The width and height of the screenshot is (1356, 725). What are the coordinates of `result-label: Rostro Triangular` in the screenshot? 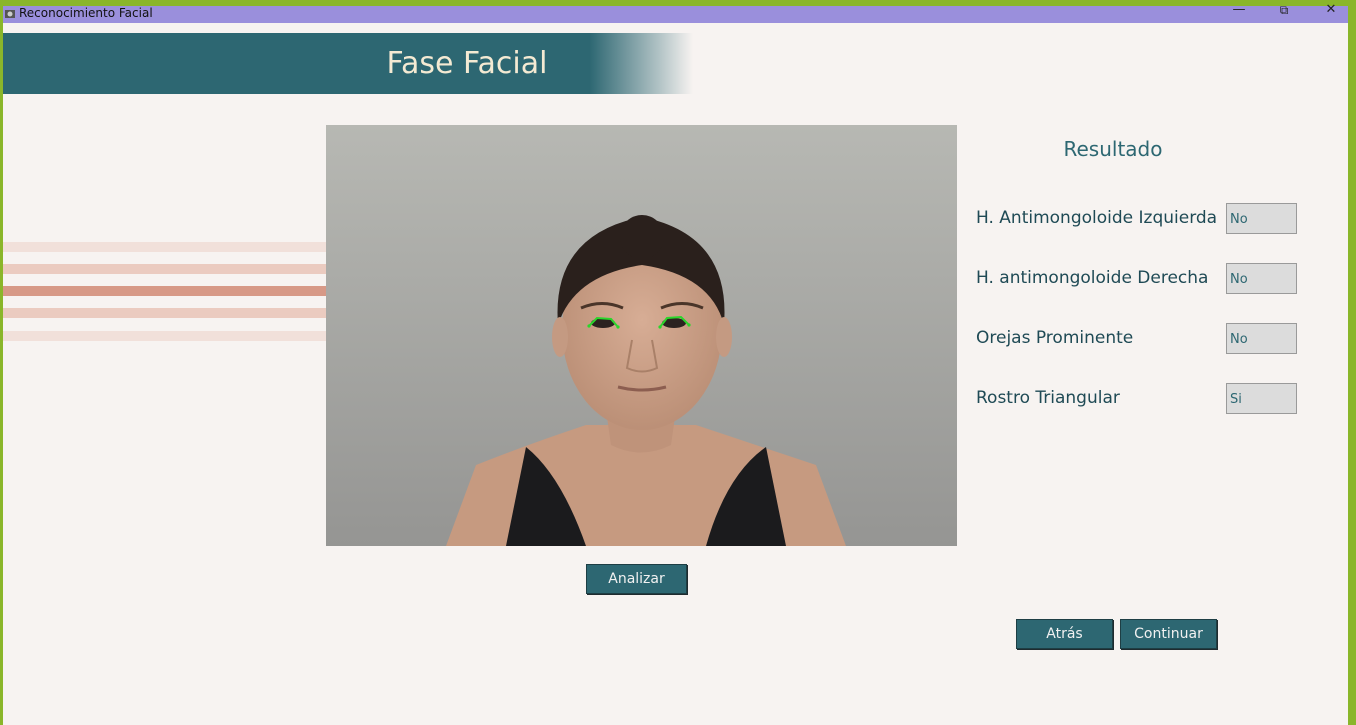 It's located at (1048, 398).